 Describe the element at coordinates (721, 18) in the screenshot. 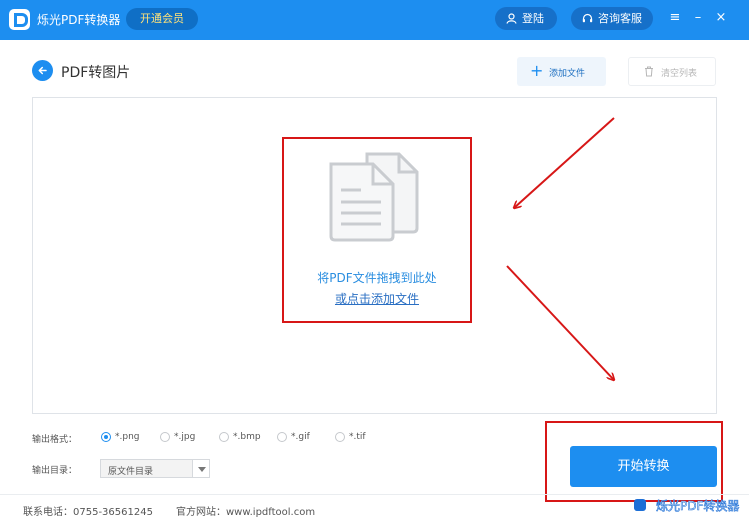

I see `close-icon: ×` at that location.